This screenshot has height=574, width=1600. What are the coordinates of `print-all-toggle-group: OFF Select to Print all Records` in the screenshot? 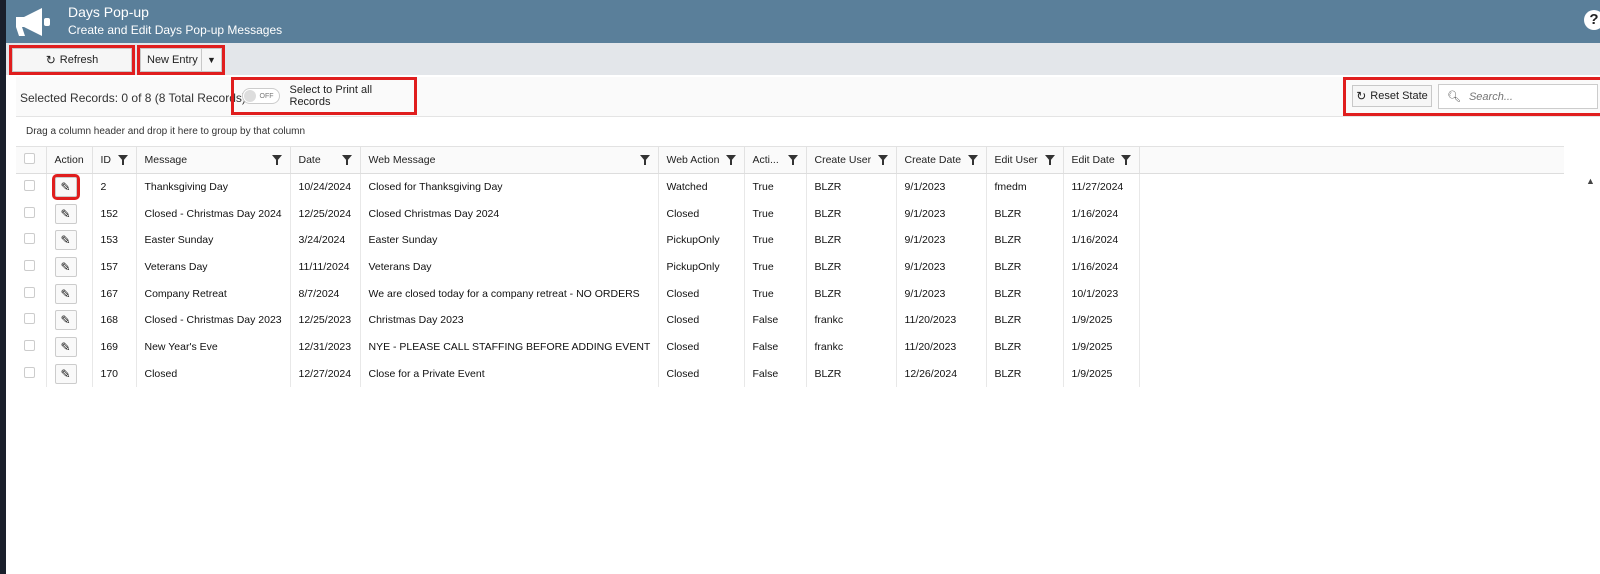 It's located at (324, 96).